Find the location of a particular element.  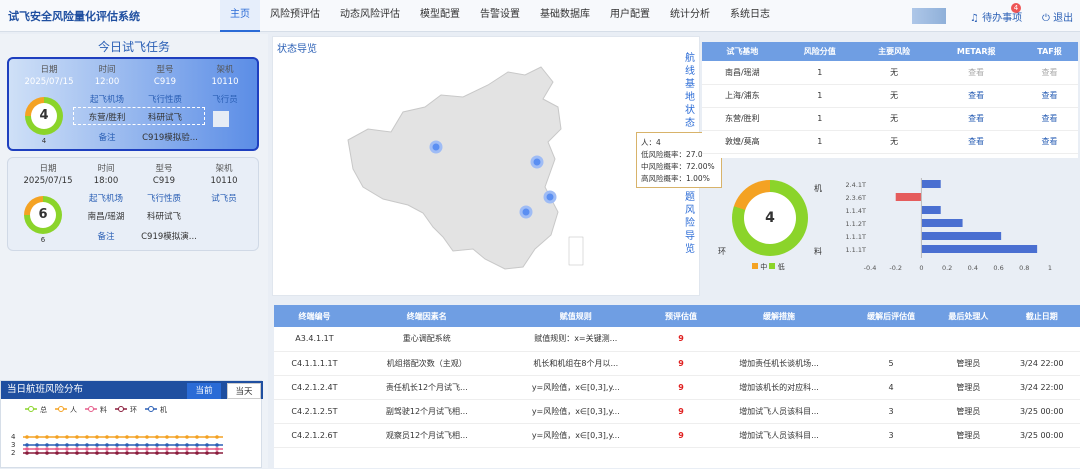

bar-label: 1.1.2T is located at coordinates (855, 224).